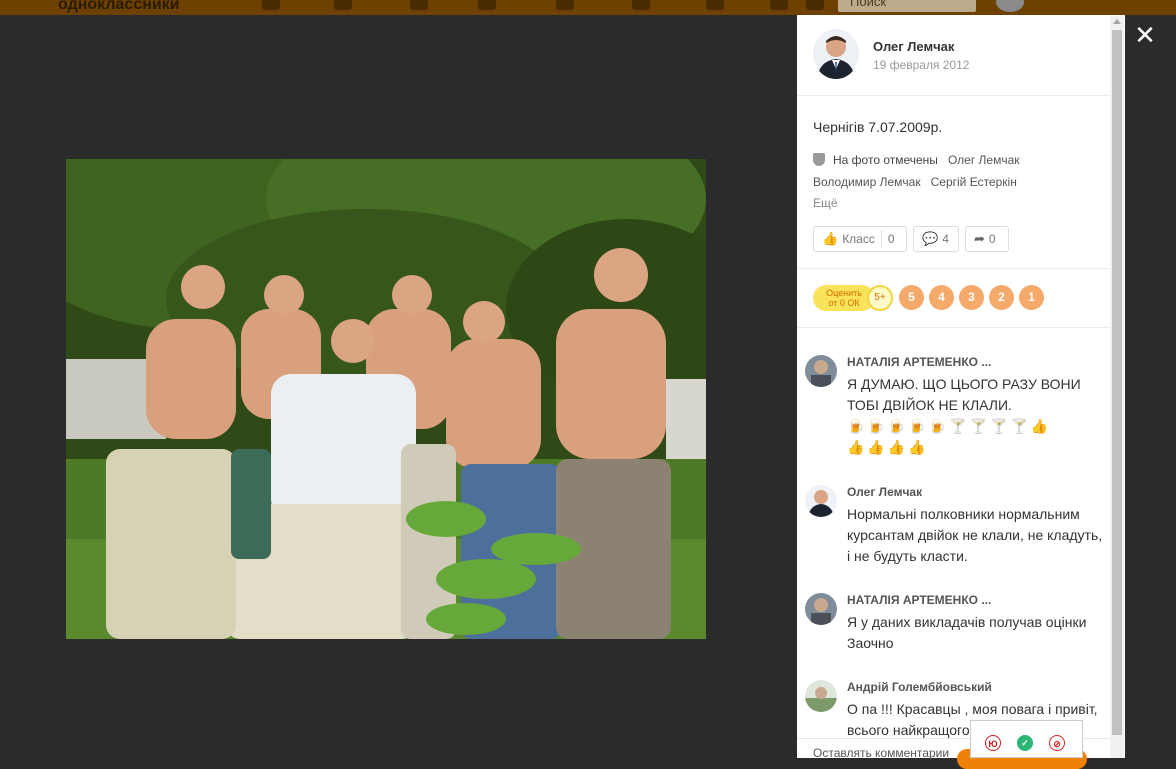 Image resolution: width=1176 pixels, height=769 pixels. Describe the element at coordinates (844, 293) in the screenshot. I see `rate-label-line1: Оценить` at that location.